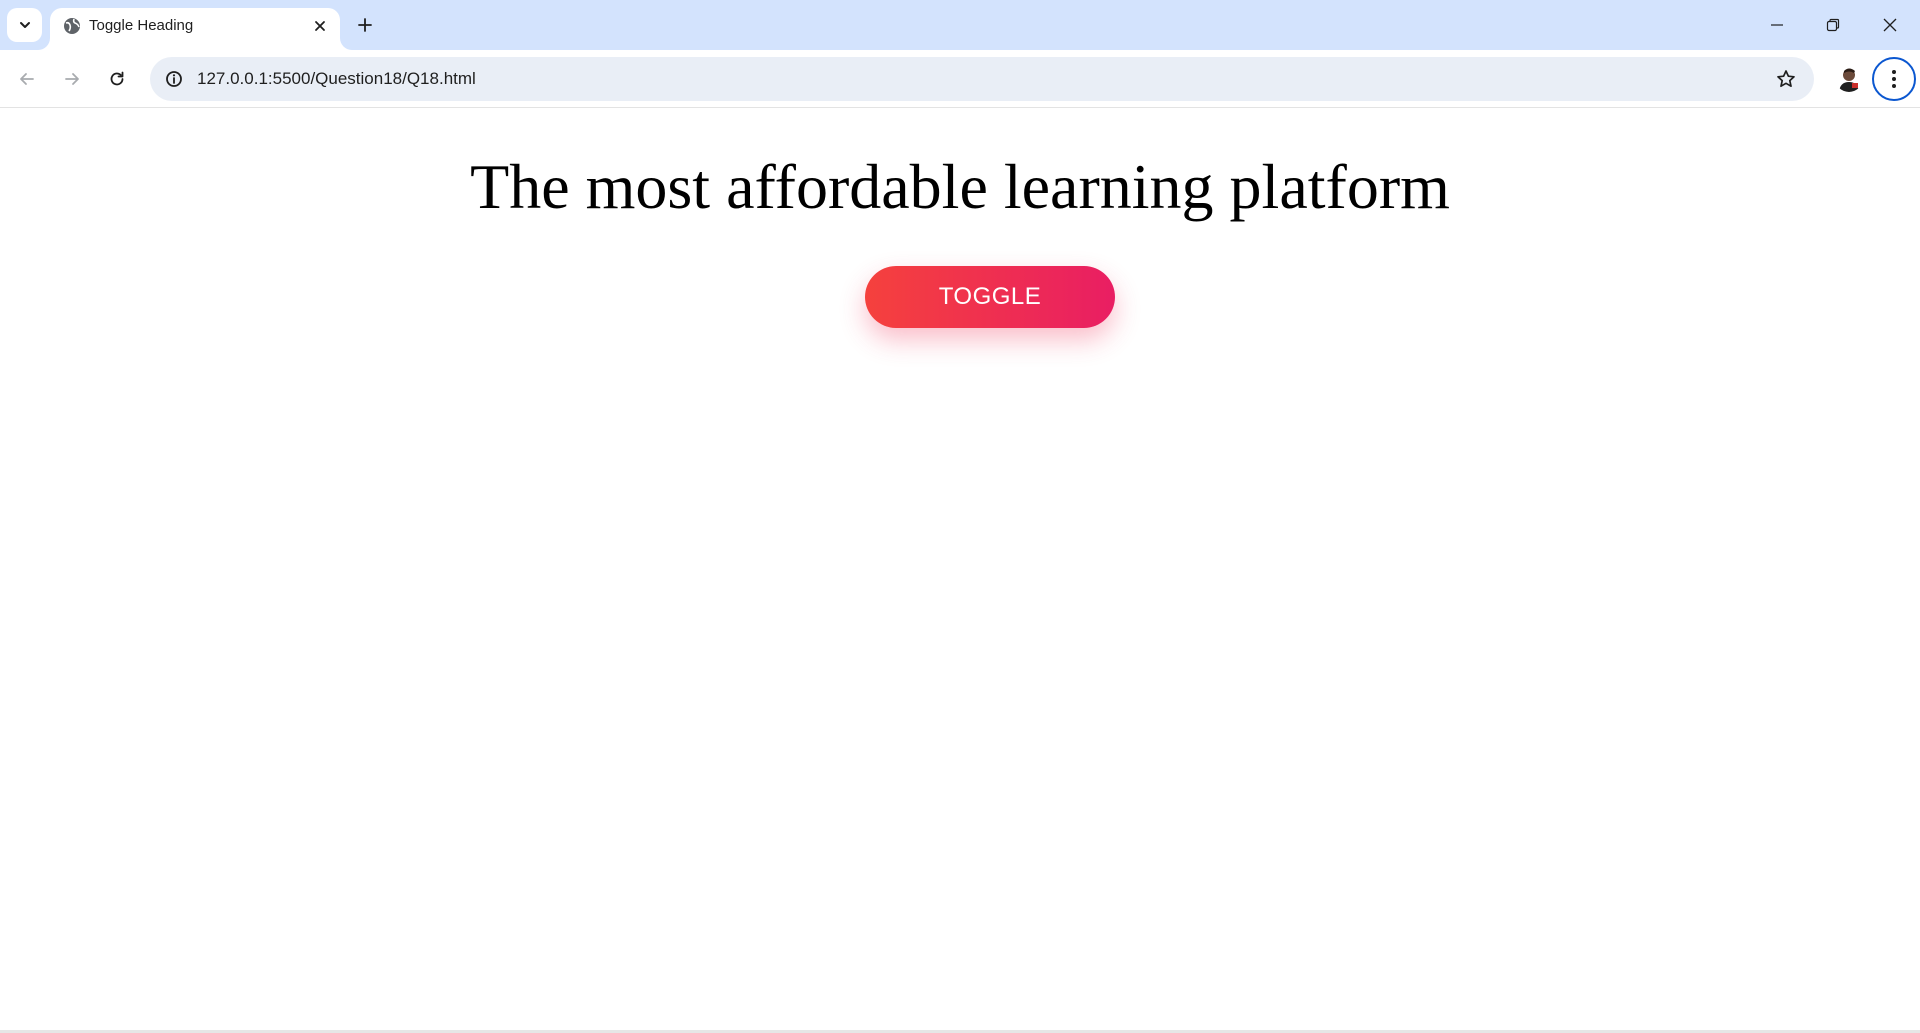 This screenshot has height=1033, width=1920. I want to click on browser-menu-button, so click(1894, 79).